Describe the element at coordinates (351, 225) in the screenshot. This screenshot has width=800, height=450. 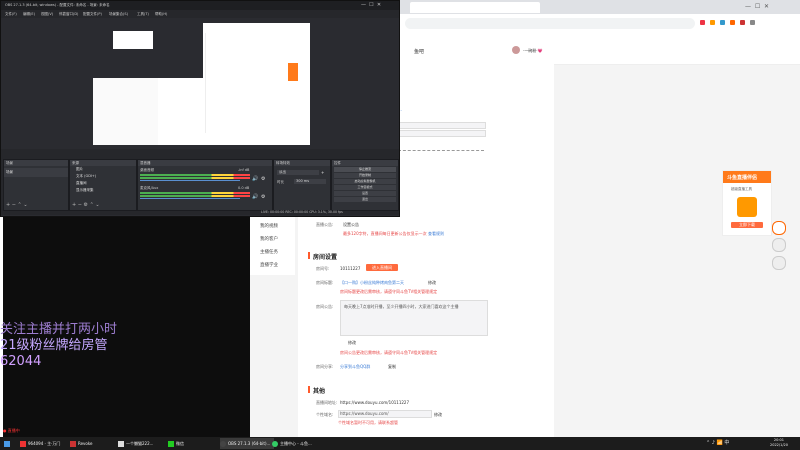
I see `notice-value: 设置公告` at that location.